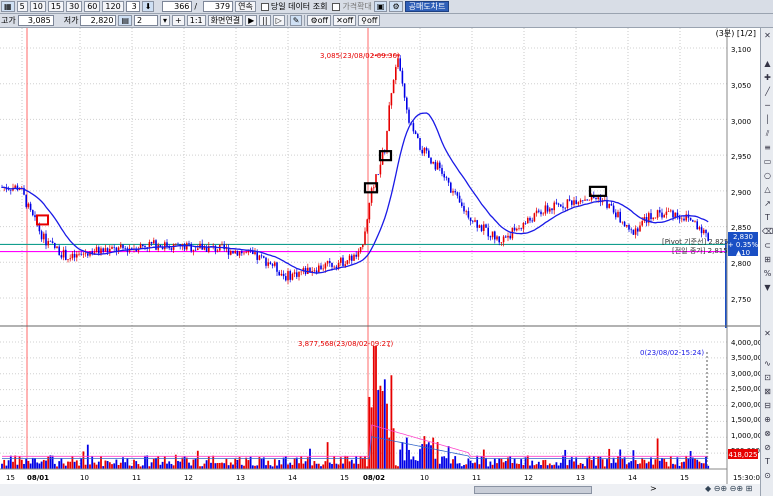 The height and width of the screenshot is (496, 773). Describe the element at coordinates (767, 287) in the screenshot. I see `scroll-down-icon: ▼` at that location.